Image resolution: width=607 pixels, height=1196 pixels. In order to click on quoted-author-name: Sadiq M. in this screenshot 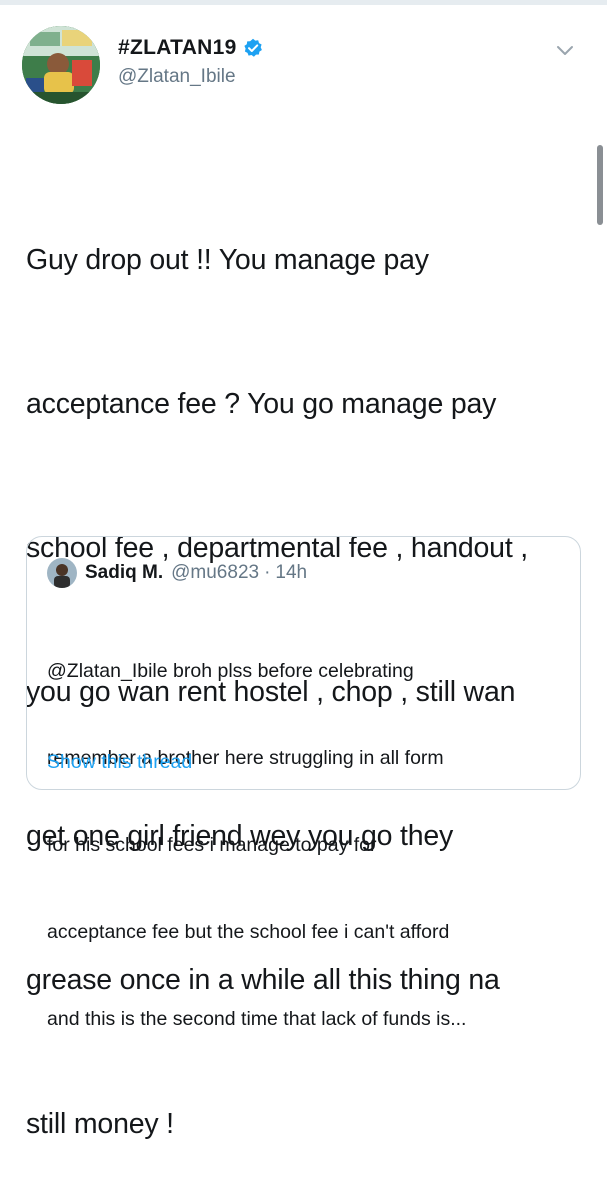, I will do `click(124, 573)`.